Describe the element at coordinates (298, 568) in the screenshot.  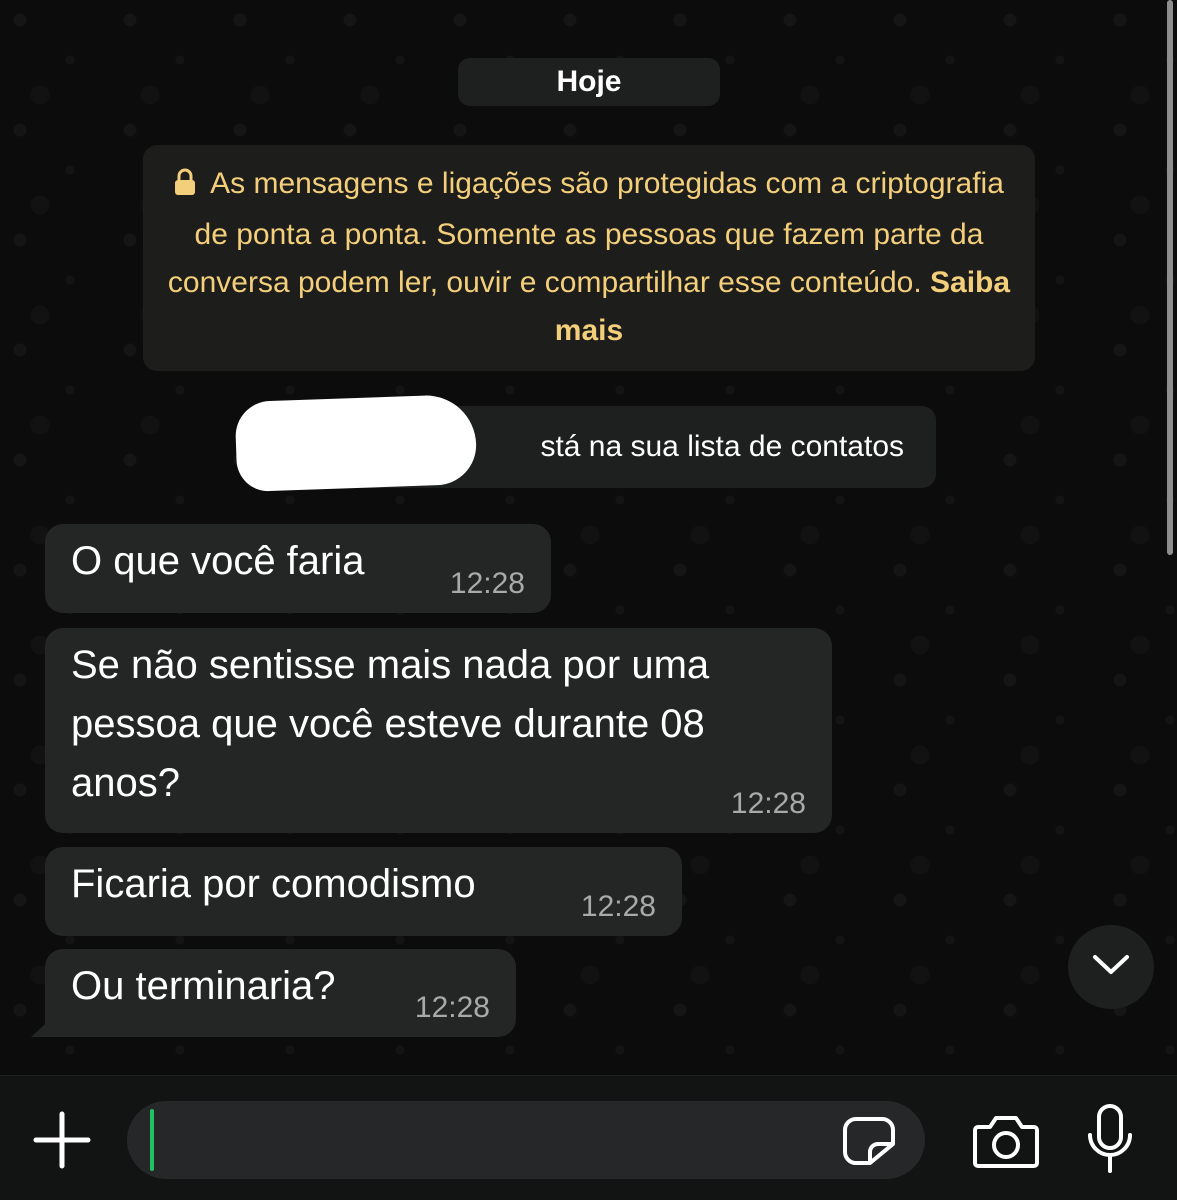
I see `message-bubble: O que você faria 12:28` at that location.